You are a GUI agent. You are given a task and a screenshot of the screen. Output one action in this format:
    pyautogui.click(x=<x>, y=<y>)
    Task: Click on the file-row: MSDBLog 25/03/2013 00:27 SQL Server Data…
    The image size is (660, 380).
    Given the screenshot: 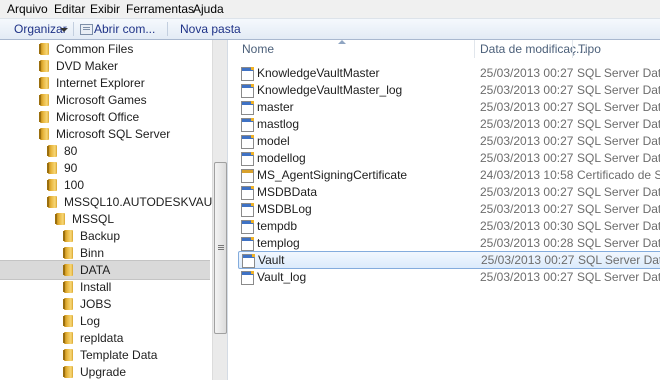 What is the action you would take?
    pyautogui.click(x=449, y=209)
    